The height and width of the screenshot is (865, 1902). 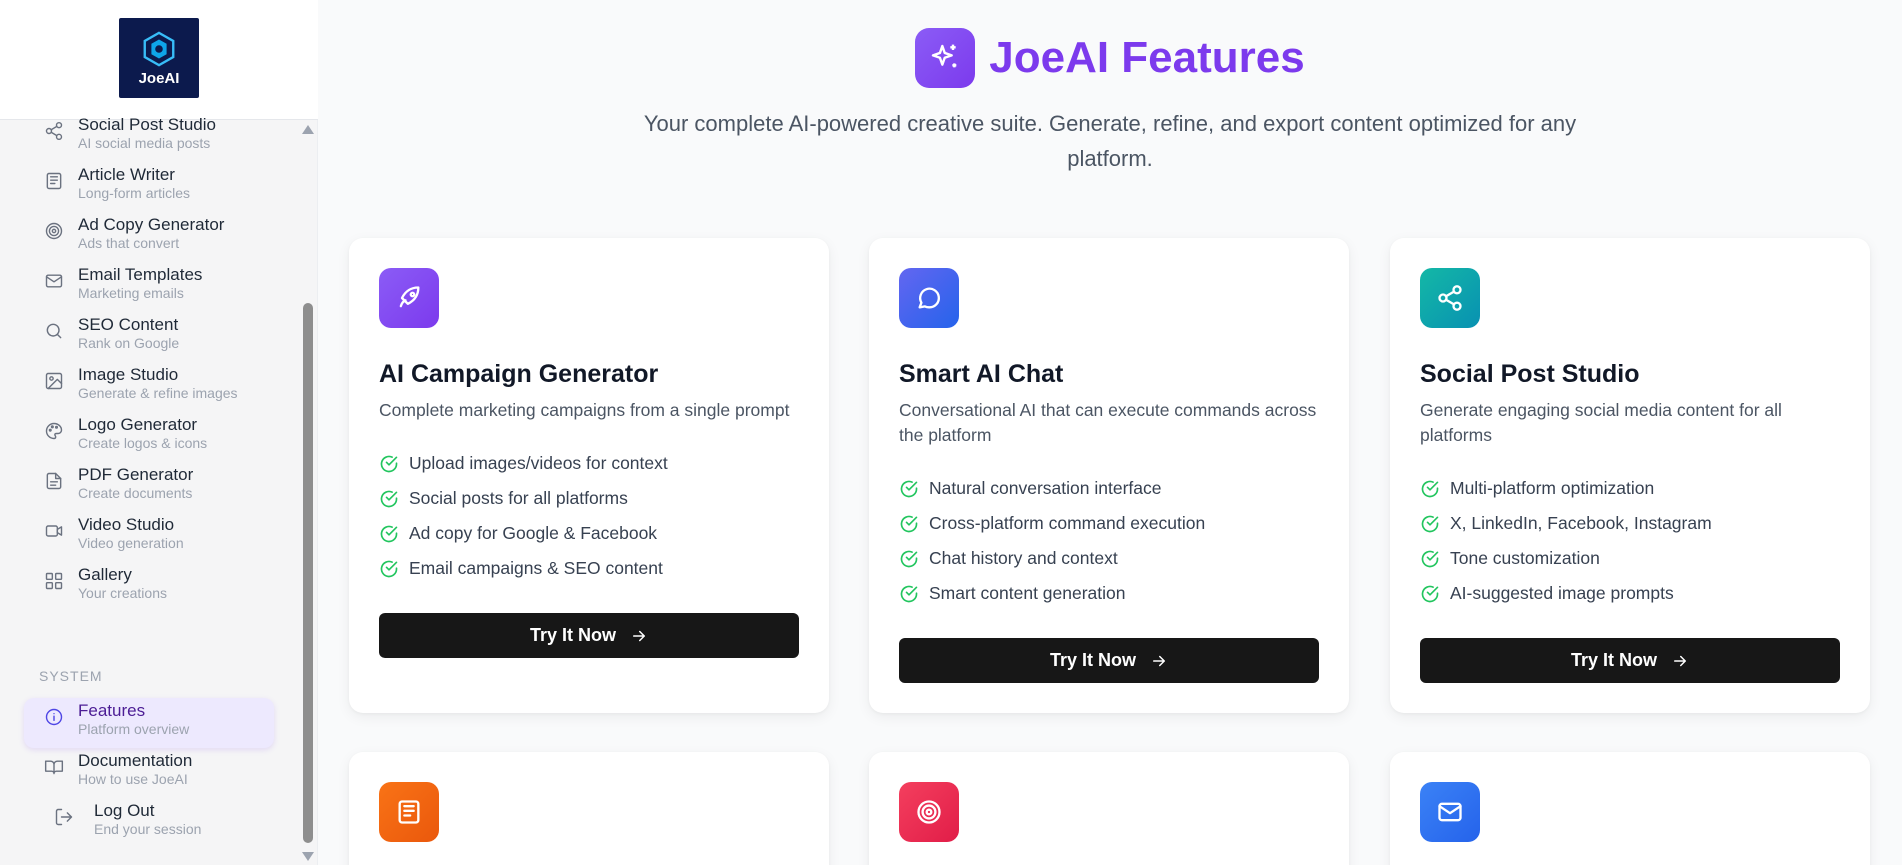 I want to click on sidebar-item-label: SEO Content, so click(x=128, y=324).